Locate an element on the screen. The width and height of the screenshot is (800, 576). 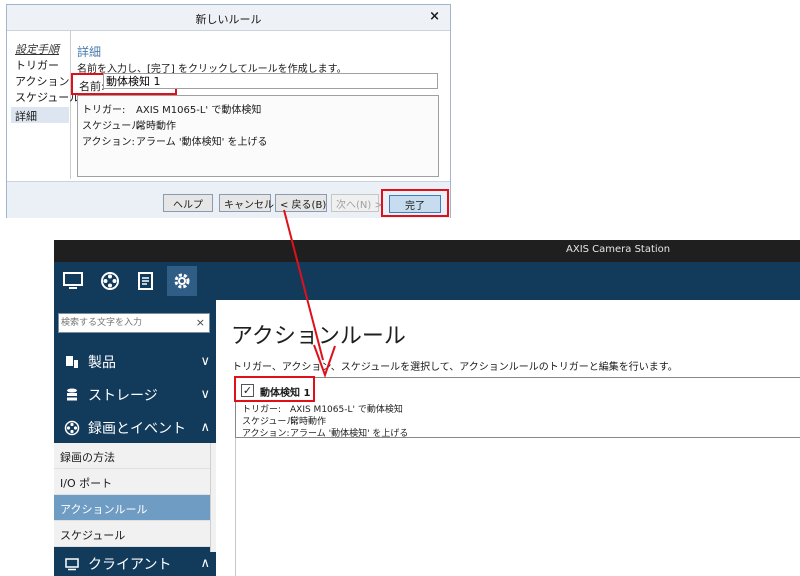
monitor-icon is located at coordinates (73, 281).